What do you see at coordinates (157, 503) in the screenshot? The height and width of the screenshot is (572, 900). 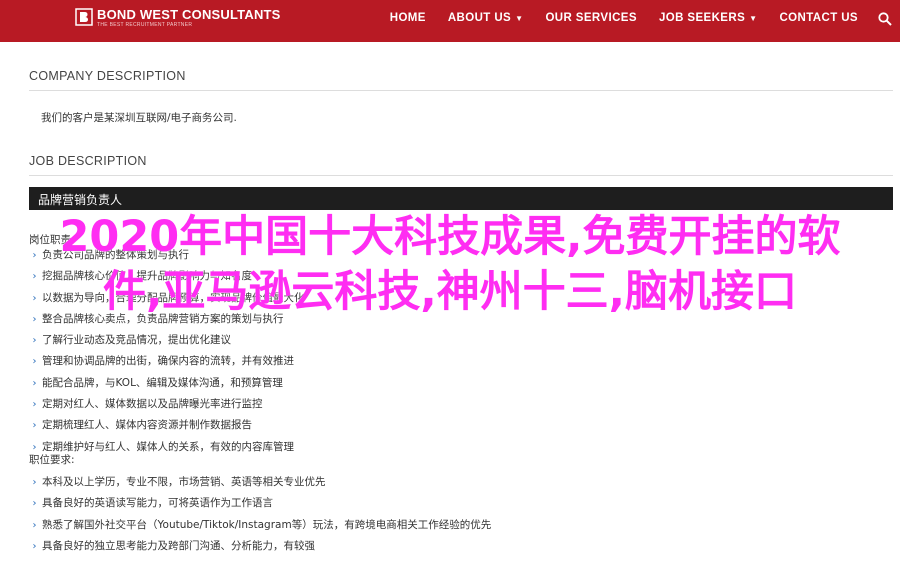 I see `list-item-text: 具备良好的英语读写能力，可将英语作为工作语言` at bounding box center [157, 503].